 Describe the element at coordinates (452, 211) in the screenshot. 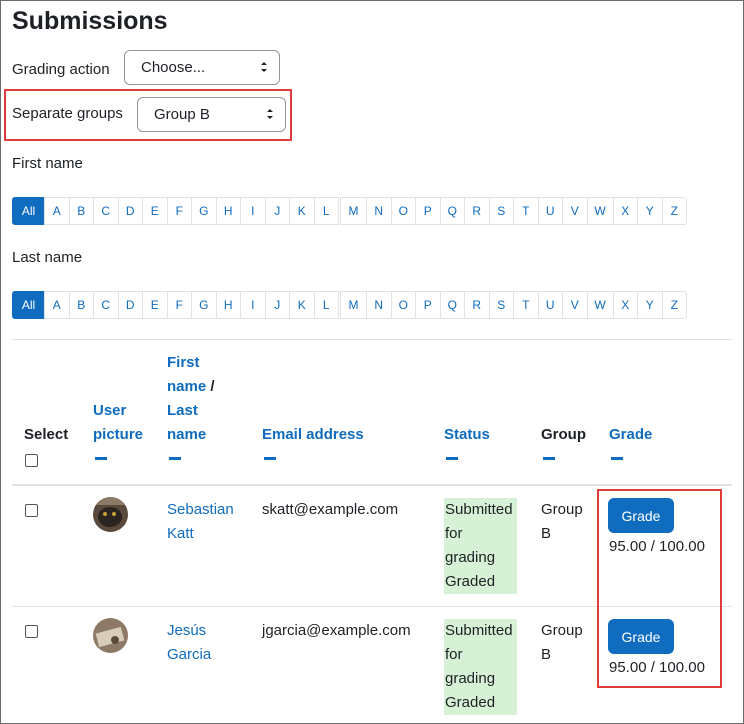

I see `first-name-initial-q: Q` at that location.